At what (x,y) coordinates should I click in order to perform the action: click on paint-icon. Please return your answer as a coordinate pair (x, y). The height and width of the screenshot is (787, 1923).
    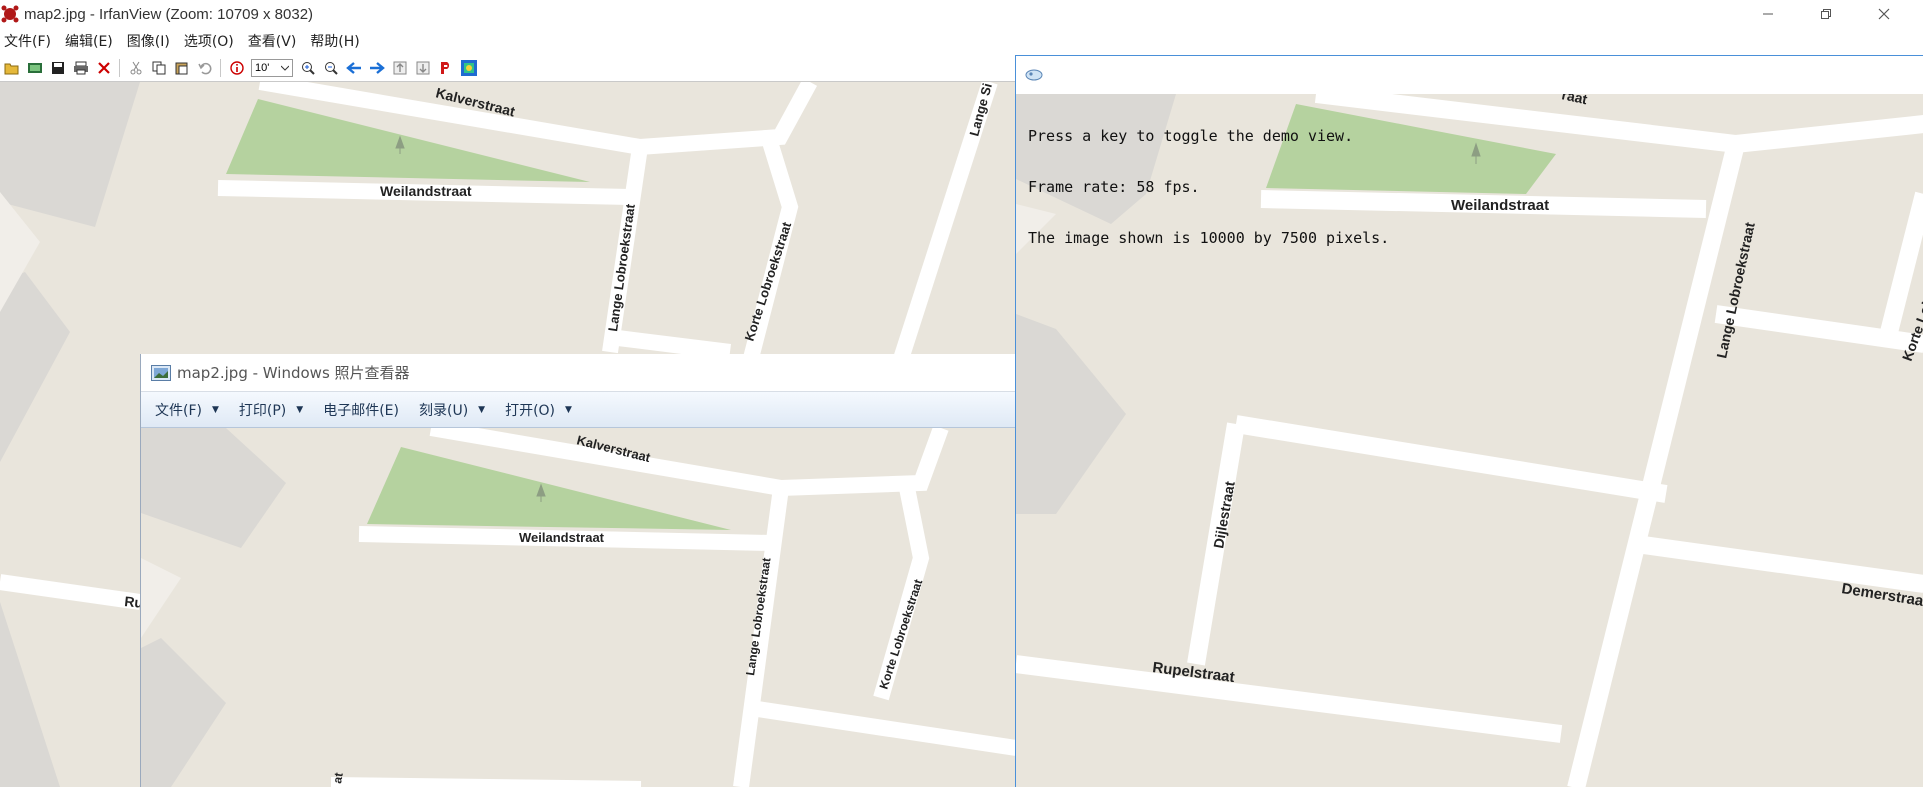
    Looking at the image, I should click on (446, 68).